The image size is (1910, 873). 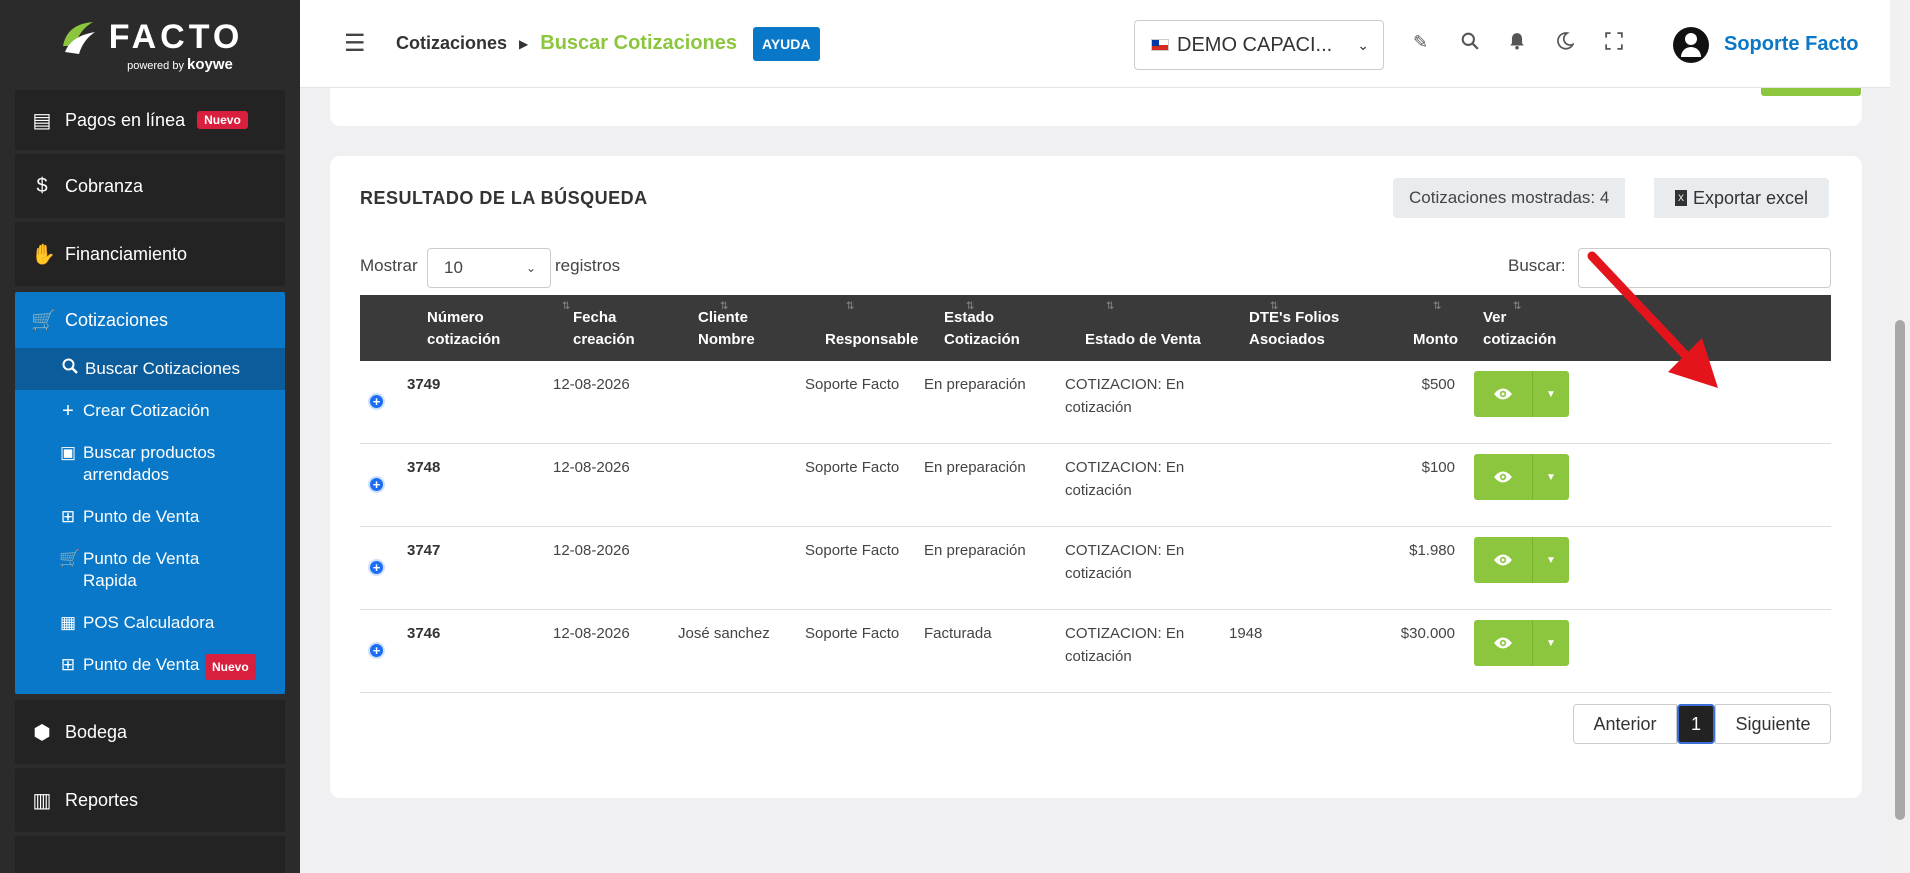 What do you see at coordinates (1259, 45) in the screenshot?
I see `company-selector: DEMO CAPACI... ⌄` at bounding box center [1259, 45].